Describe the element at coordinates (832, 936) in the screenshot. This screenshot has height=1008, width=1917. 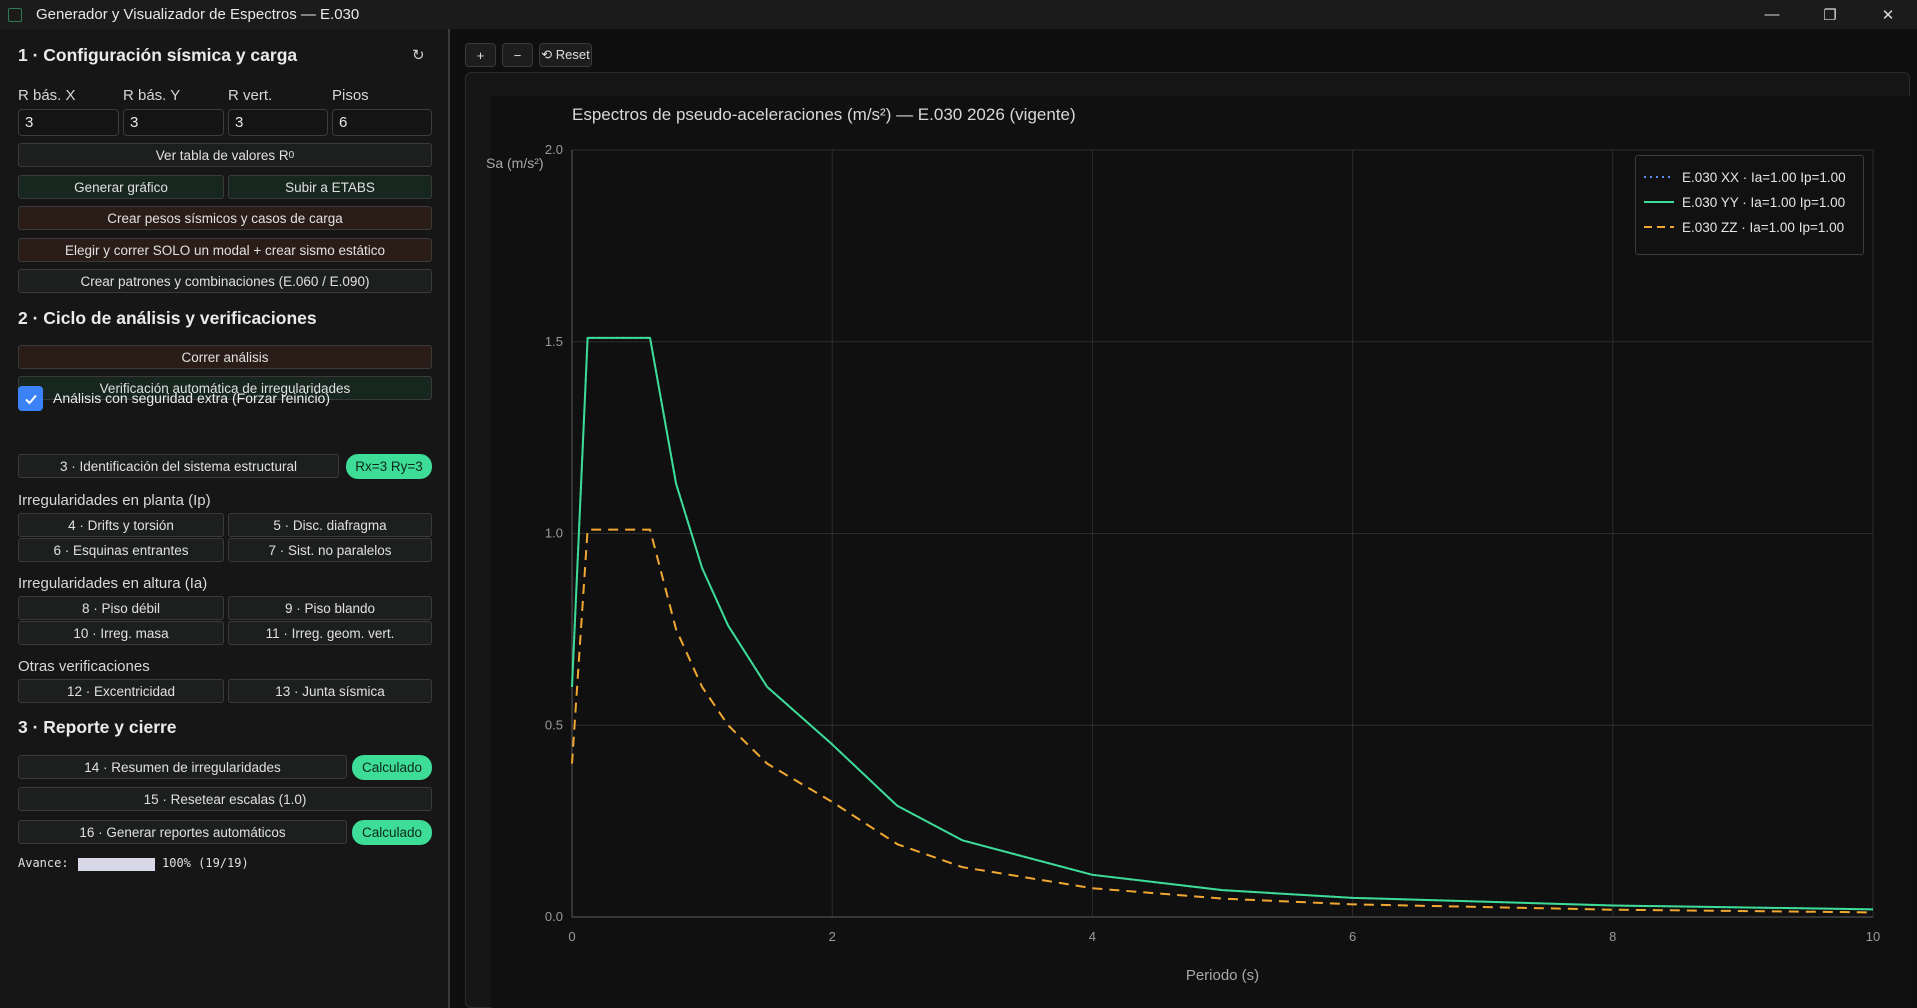
I see `x-tick-label: 2` at that location.